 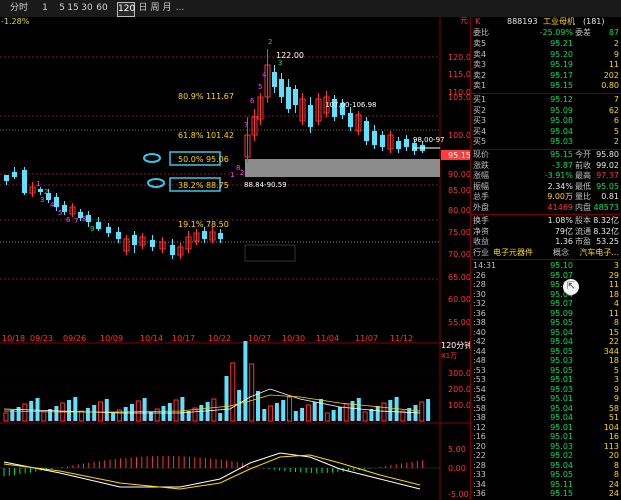 I want to click on x-tick-label: 11/04, so click(x=327, y=338).